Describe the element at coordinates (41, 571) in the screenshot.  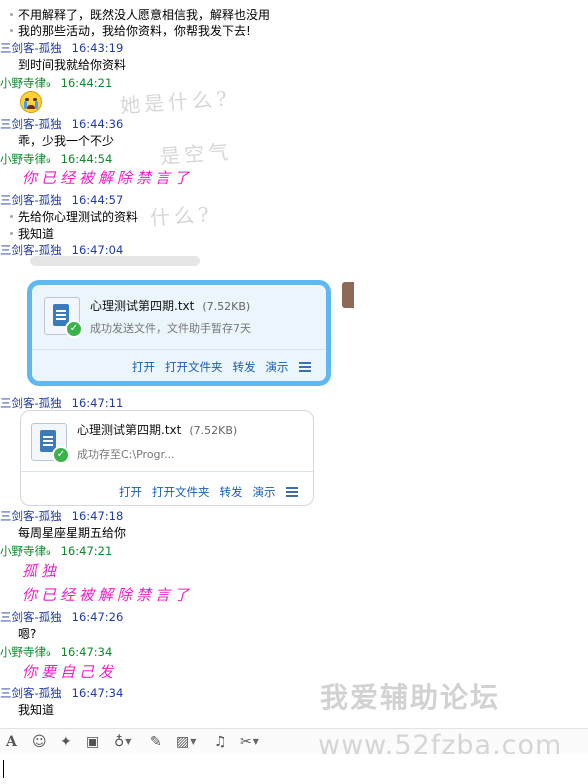
I see `styled-message: 孤独` at that location.